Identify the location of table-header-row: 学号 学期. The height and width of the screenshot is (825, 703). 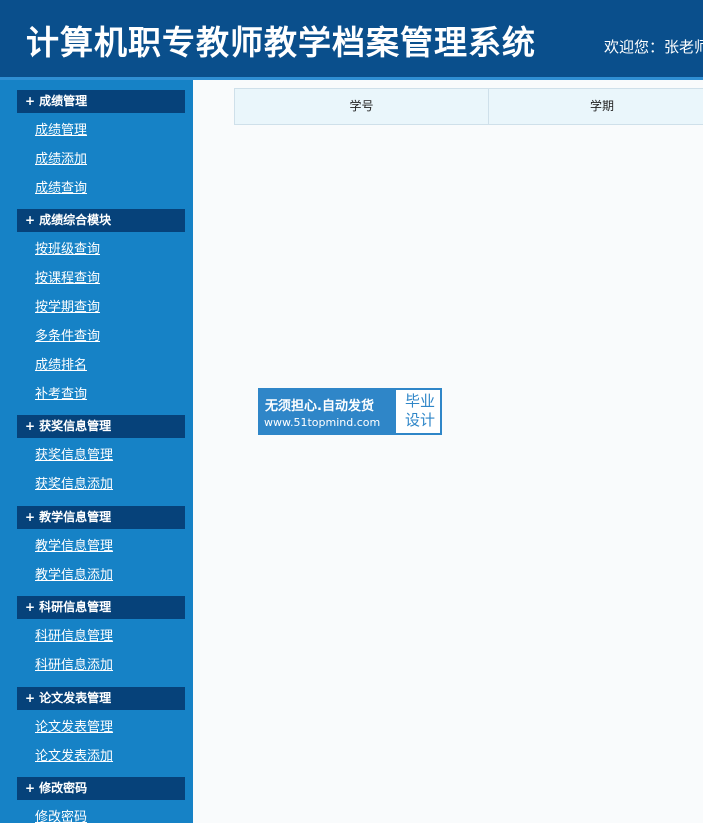
(468, 106).